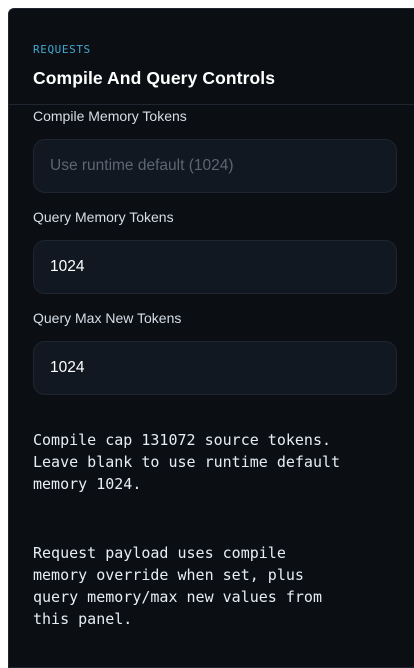 The width and height of the screenshot is (414, 668). I want to click on panel-header: REQUESTS Compile And Query Controls, so click(211, 57).